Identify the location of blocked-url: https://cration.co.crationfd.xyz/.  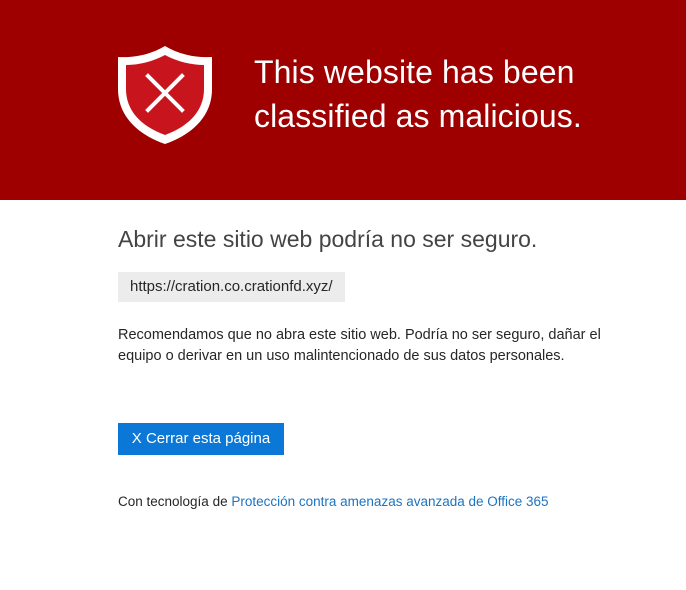
(231, 287).